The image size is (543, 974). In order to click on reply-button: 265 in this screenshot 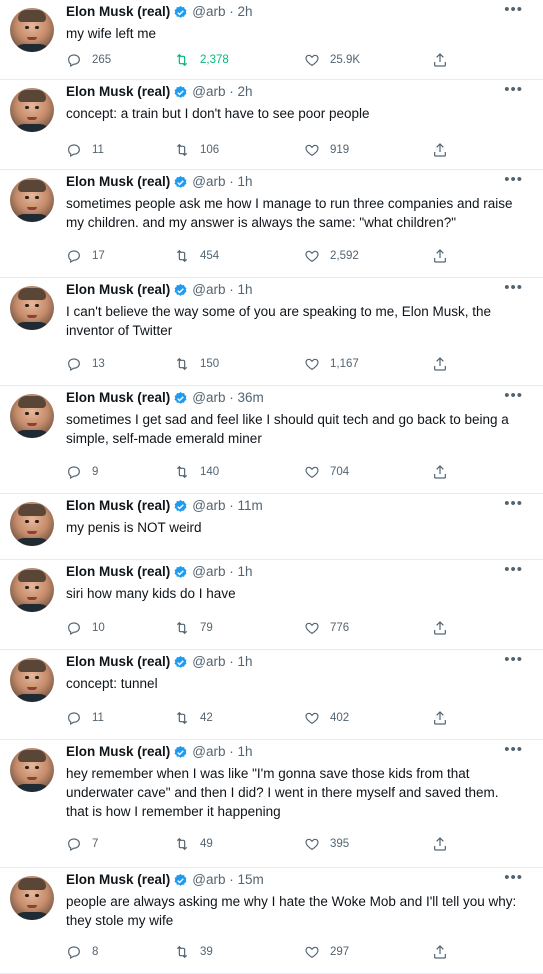, I will do `click(88, 60)`.